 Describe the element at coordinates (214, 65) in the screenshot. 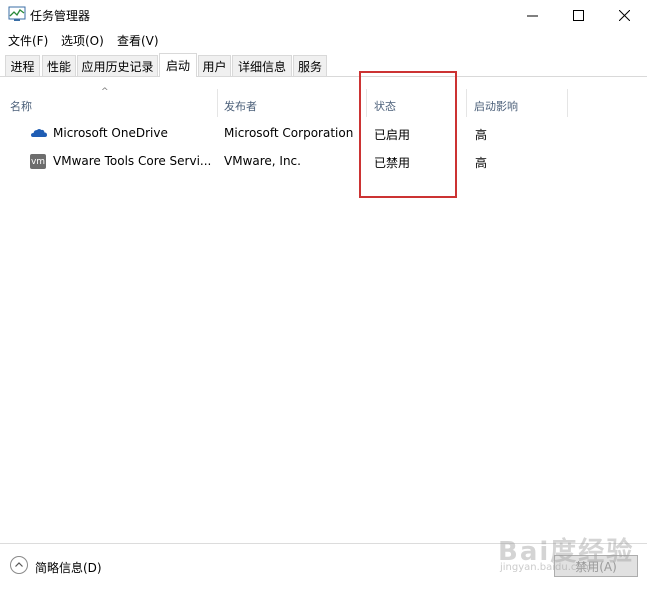

I see `tab-users: 用户` at that location.